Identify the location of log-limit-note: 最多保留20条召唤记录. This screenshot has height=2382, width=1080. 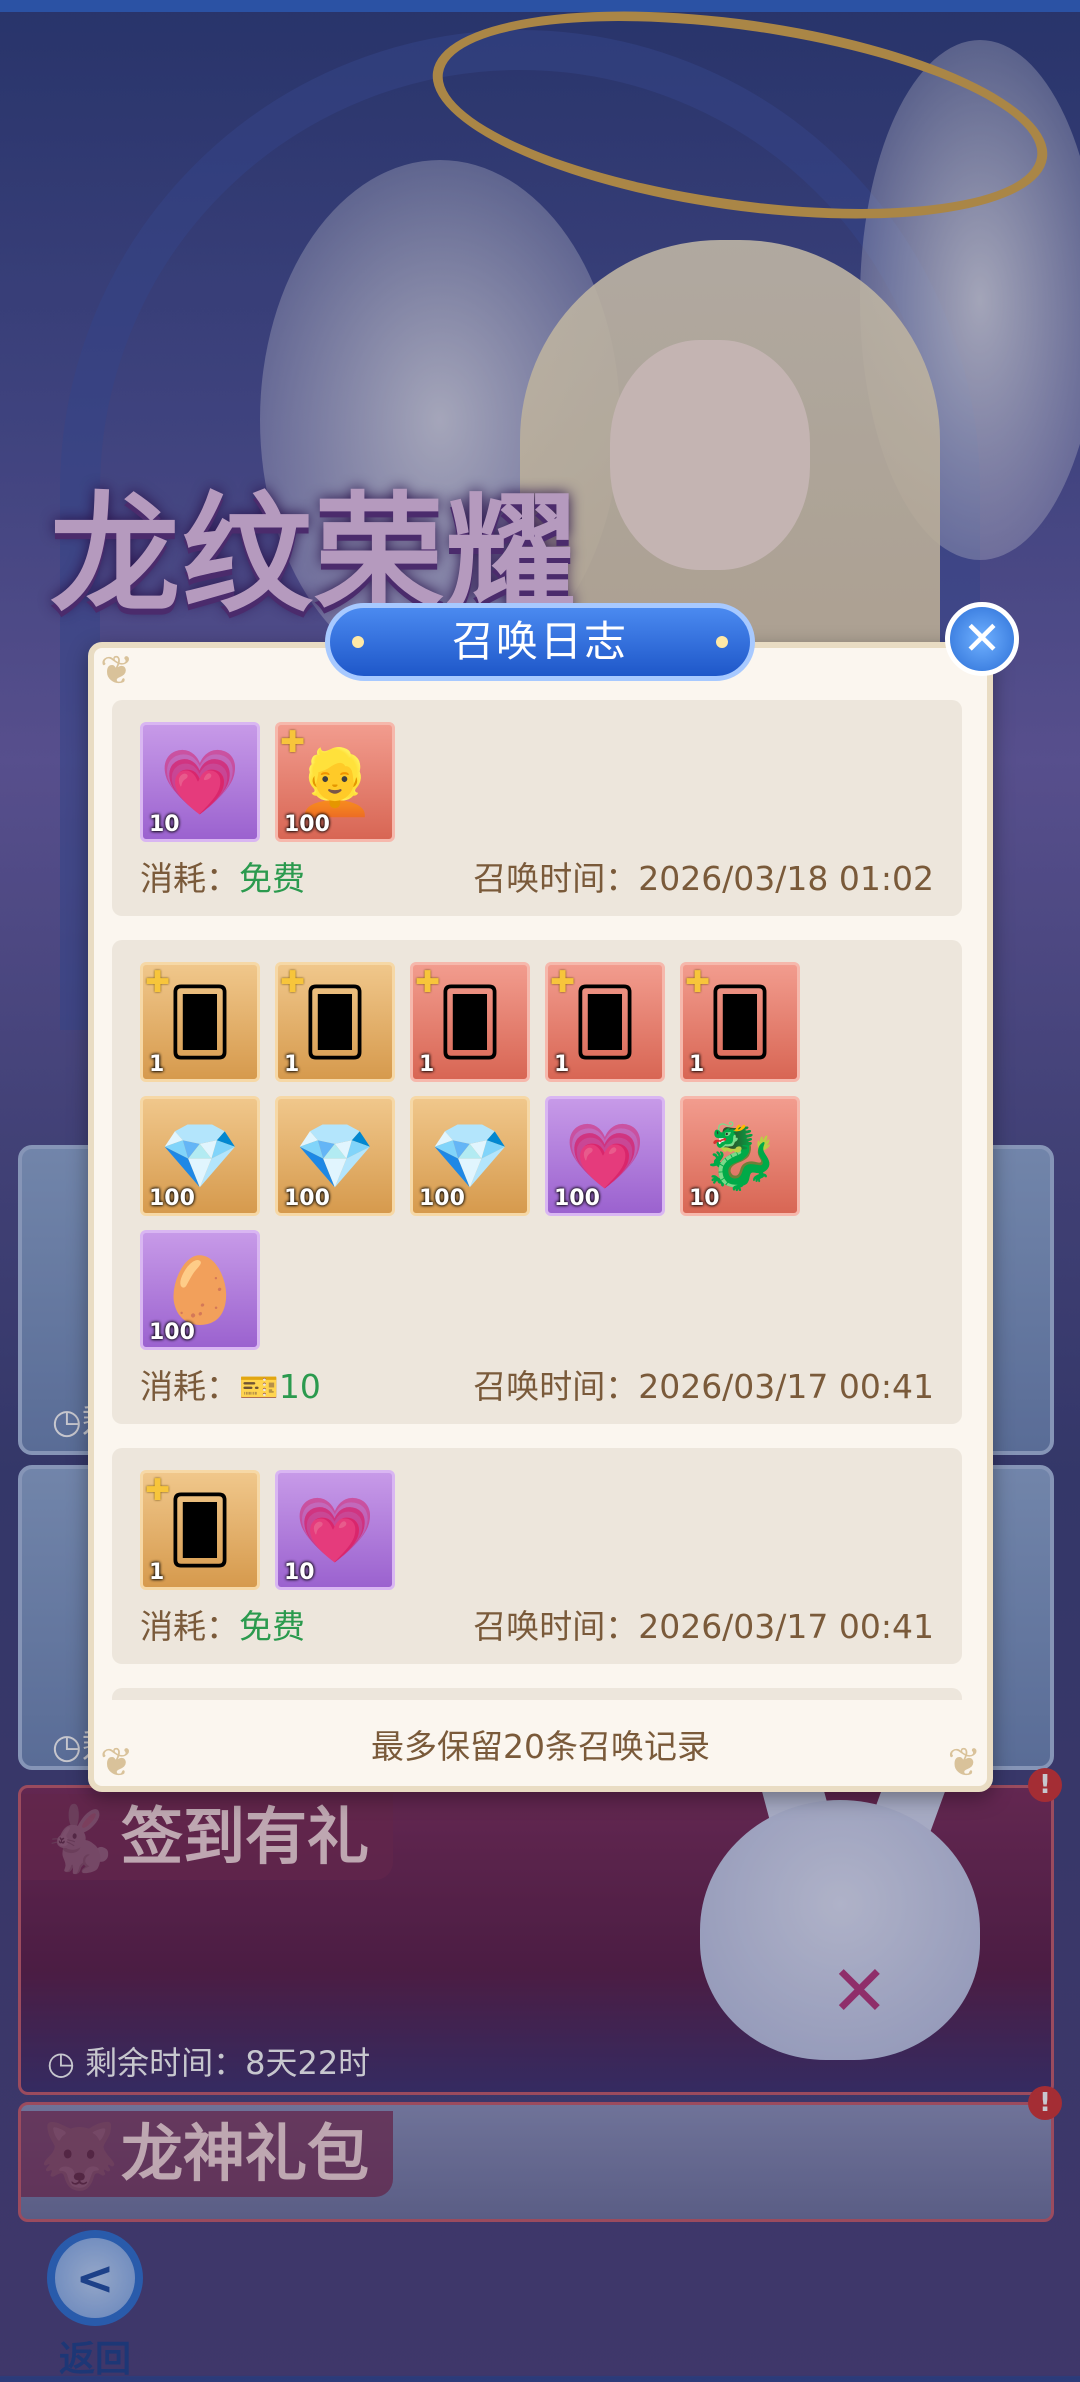
(540, 1746).